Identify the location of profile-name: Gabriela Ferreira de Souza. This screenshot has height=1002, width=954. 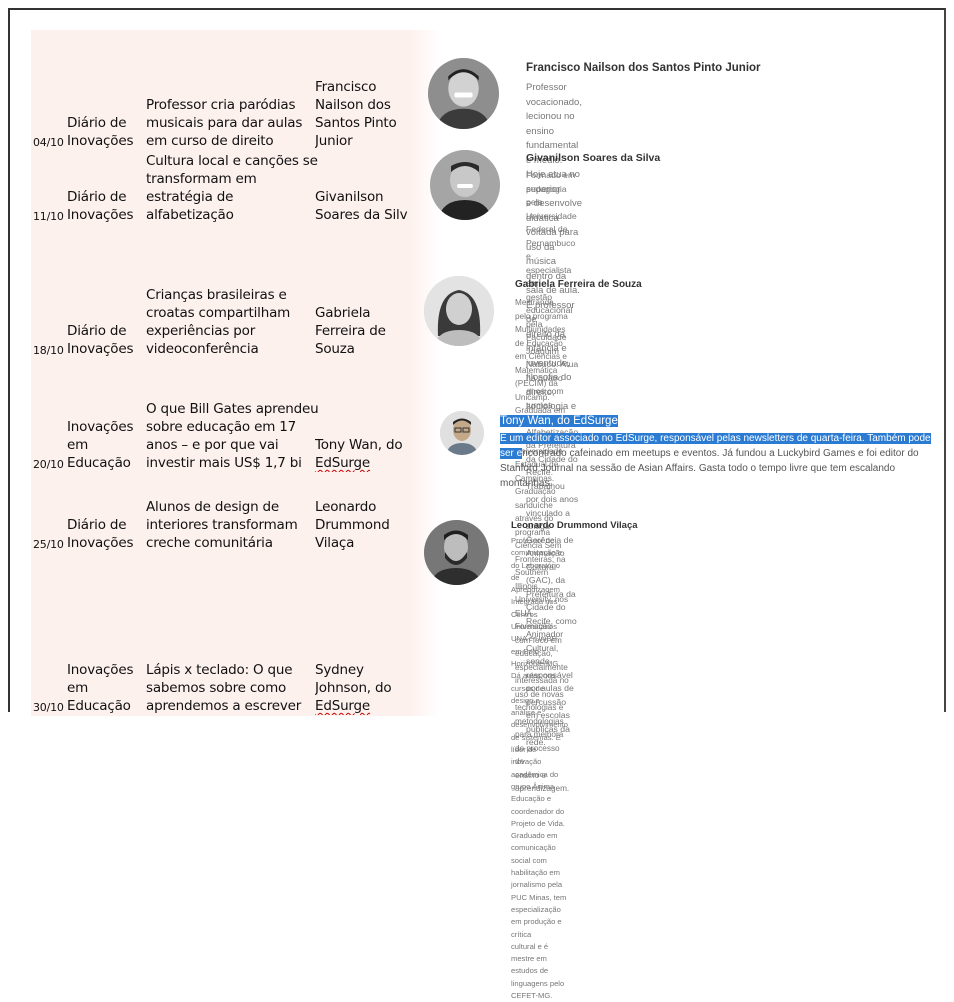
(578, 284).